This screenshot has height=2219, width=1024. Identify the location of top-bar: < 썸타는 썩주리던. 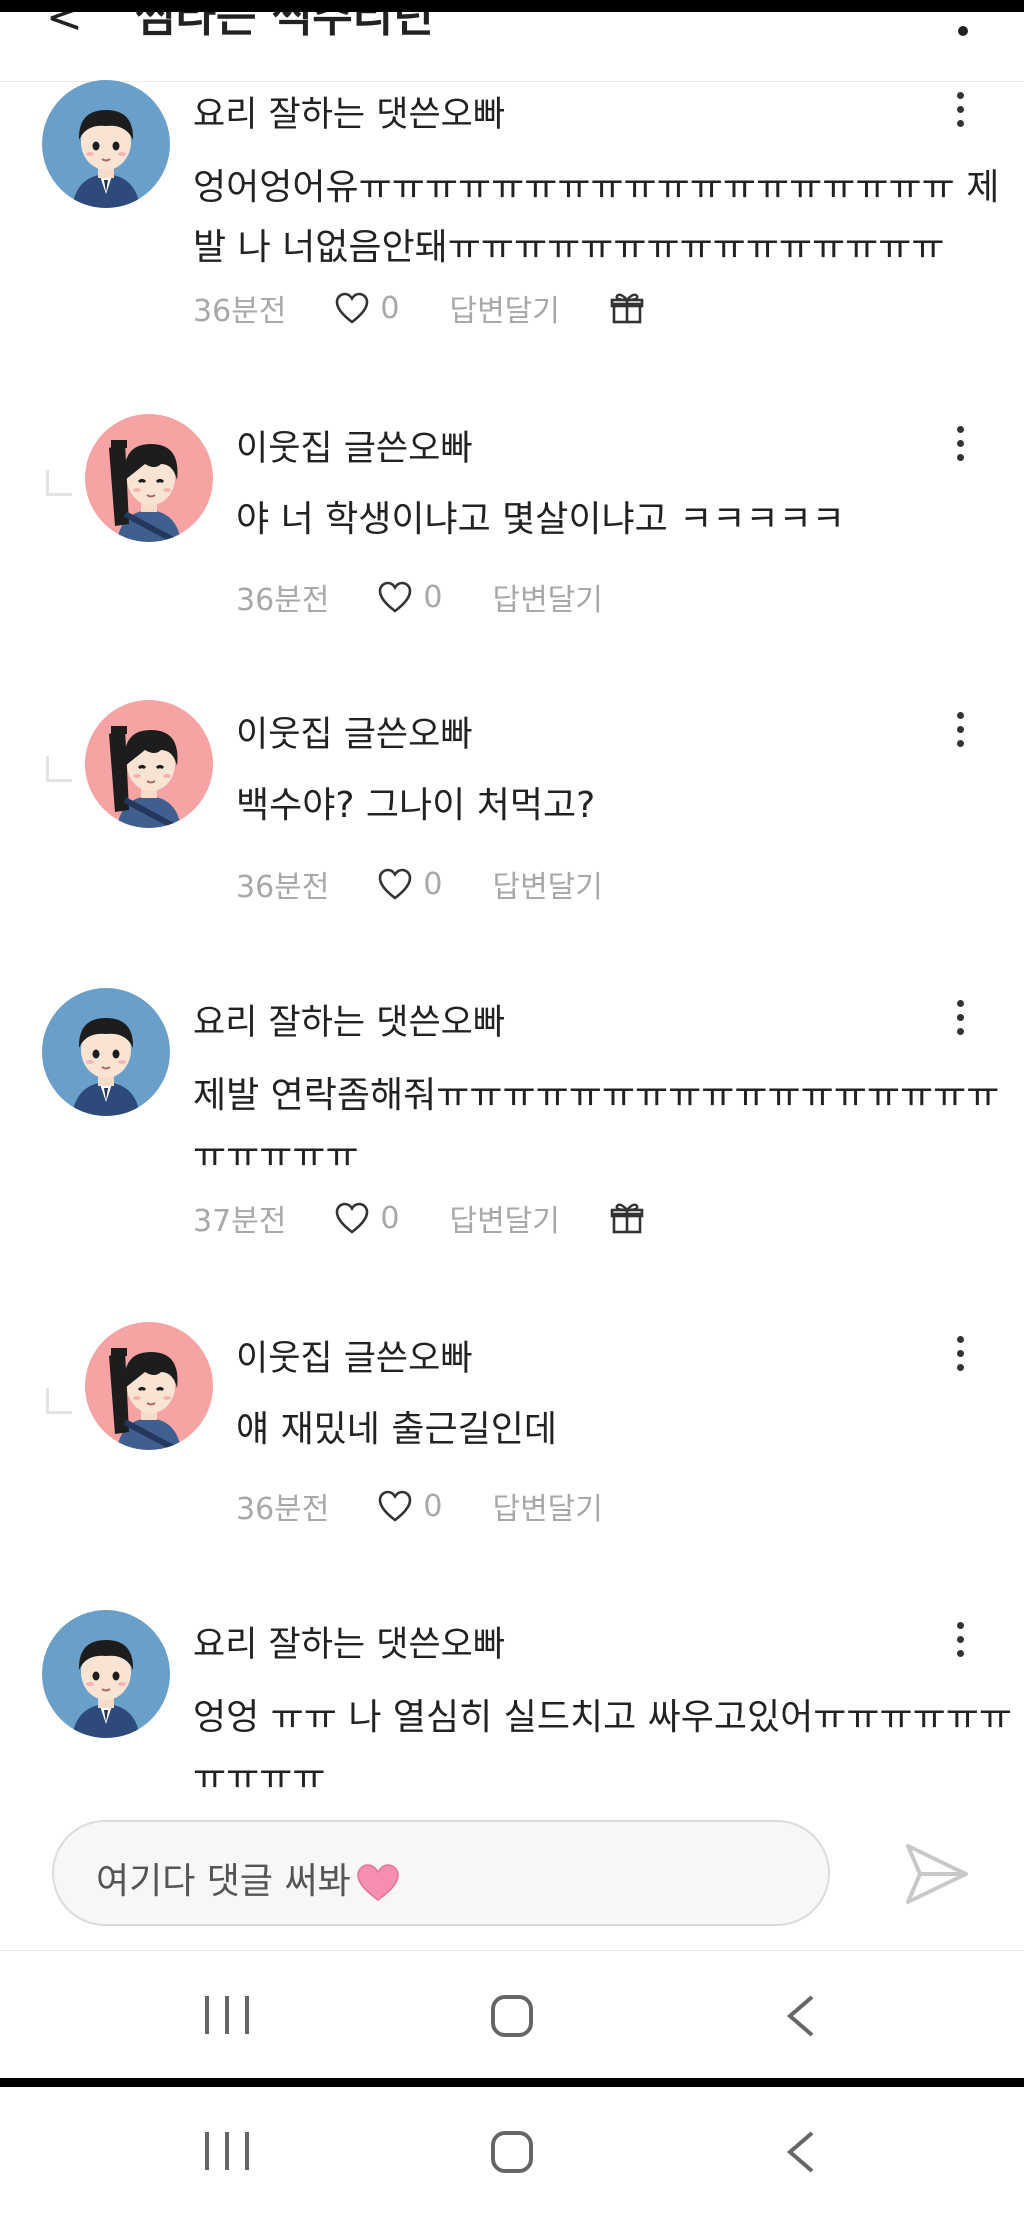
(512, 47).